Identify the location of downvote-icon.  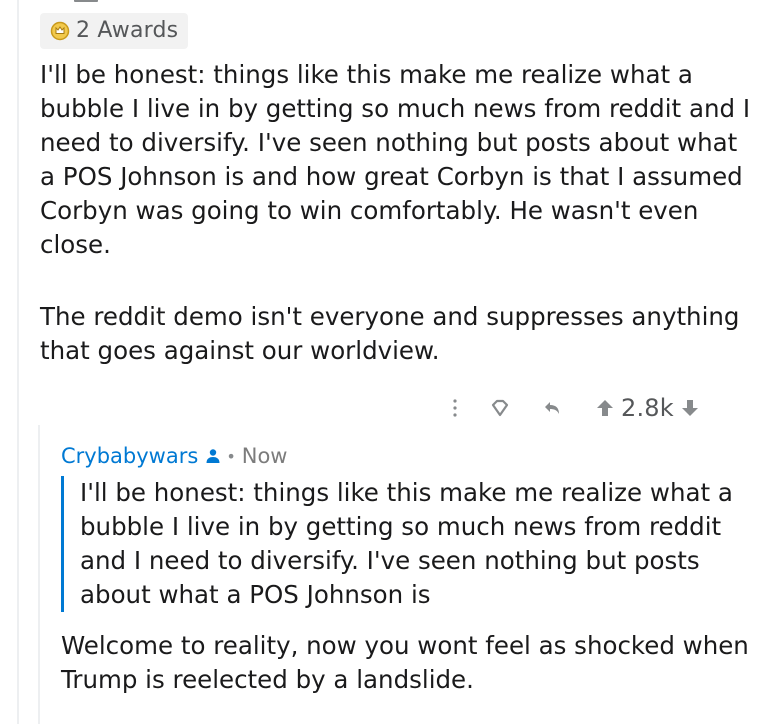
(689, 408).